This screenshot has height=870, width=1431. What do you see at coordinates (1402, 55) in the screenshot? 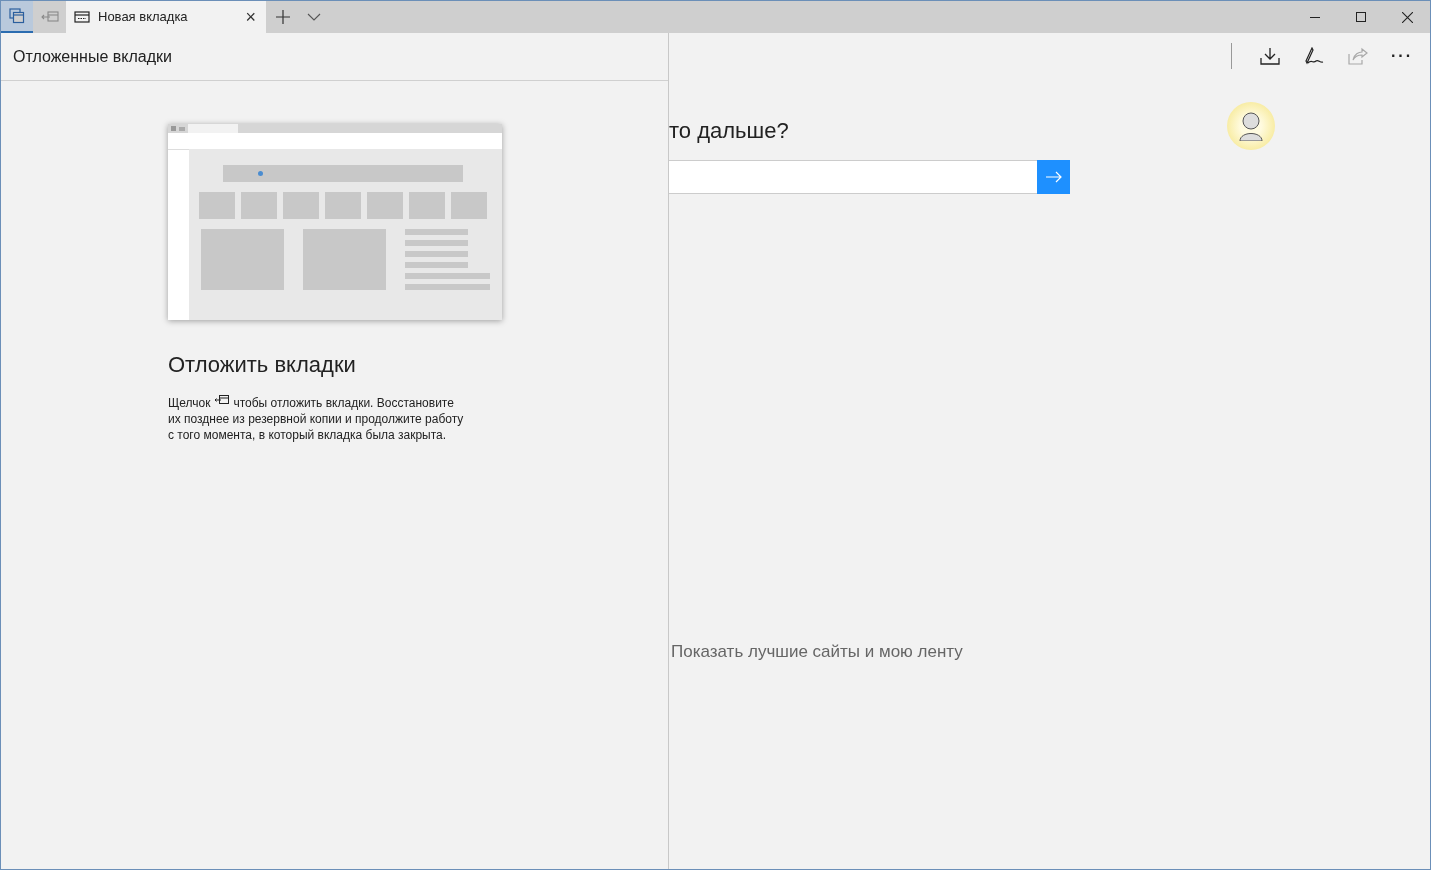
I see `more-button: ···` at bounding box center [1402, 55].